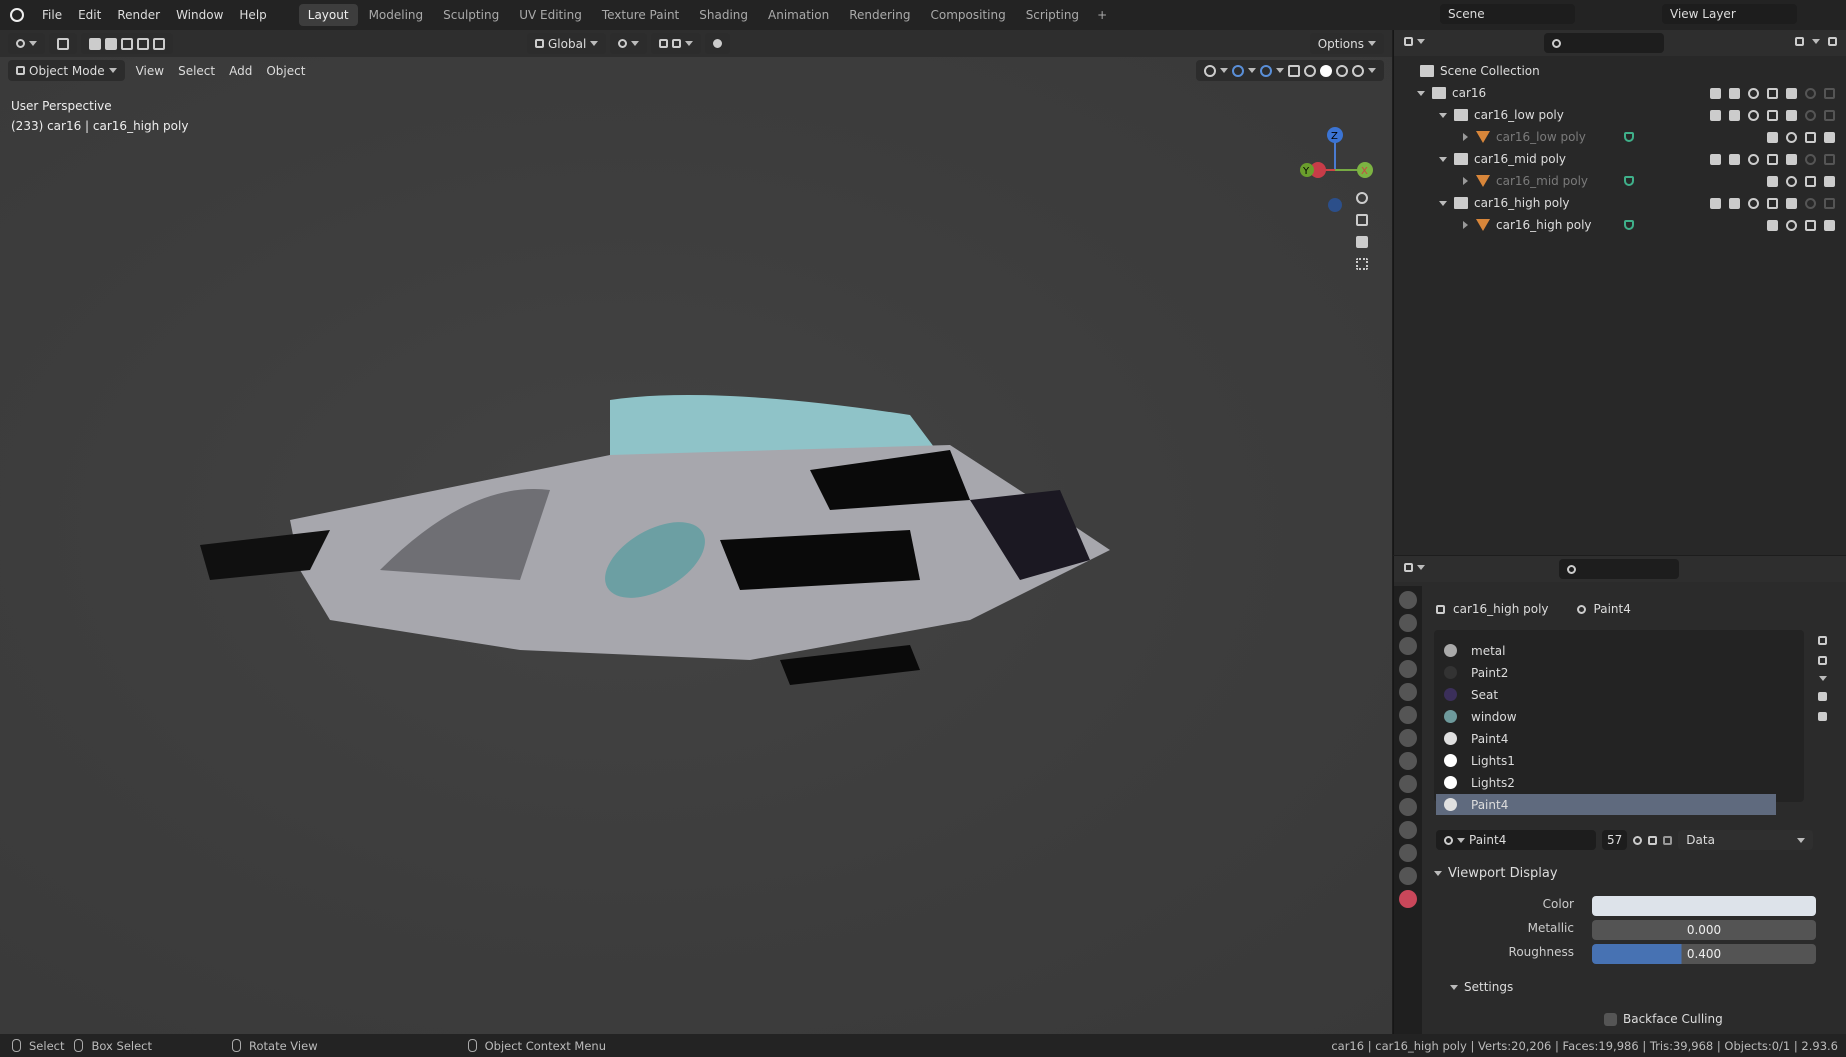 Image resolution: width=1846 pixels, height=1057 pixels. I want to click on tab-layout: Layout, so click(328, 15).